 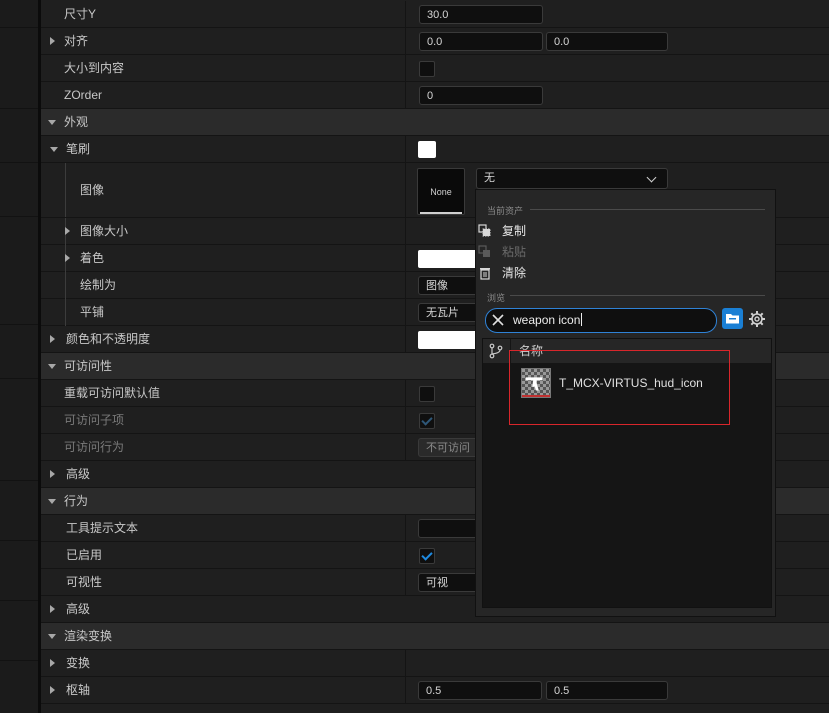 What do you see at coordinates (83, 95) in the screenshot?
I see `zorder-label: ZOrder` at bounding box center [83, 95].